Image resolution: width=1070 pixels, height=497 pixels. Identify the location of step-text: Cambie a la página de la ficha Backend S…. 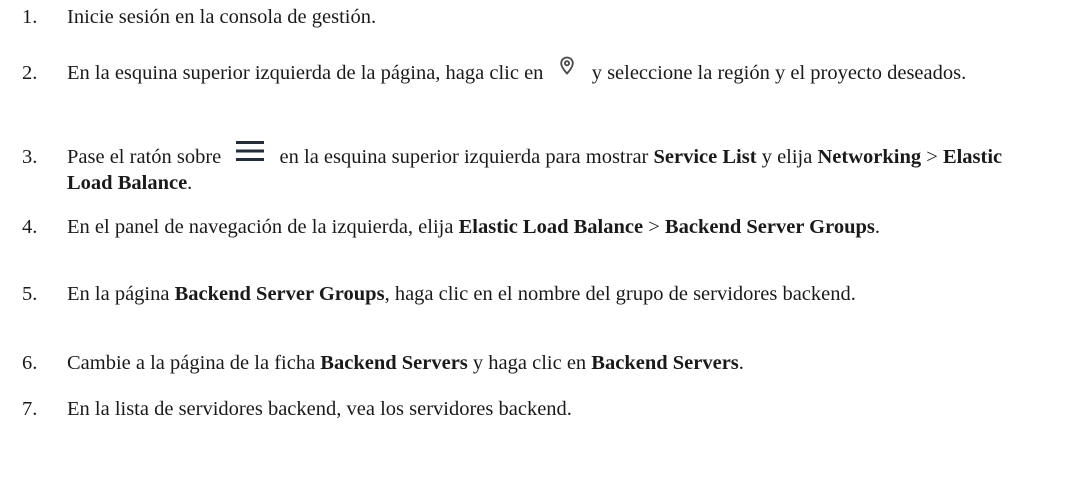
(405, 363).